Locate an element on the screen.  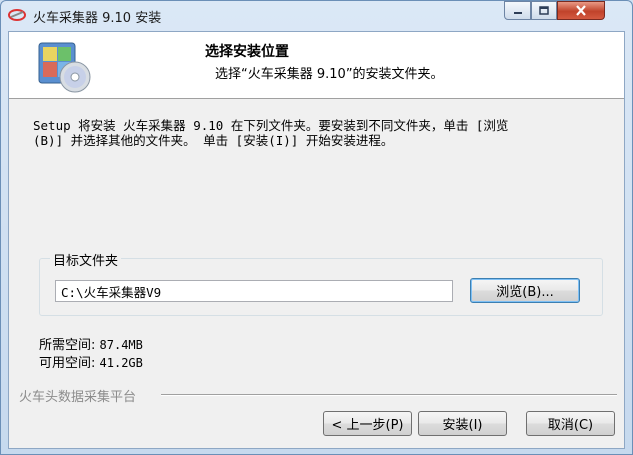
page-subtitle: 选择“火车采集器 9.10”的安装文件夹。 is located at coordinates (329, 74).